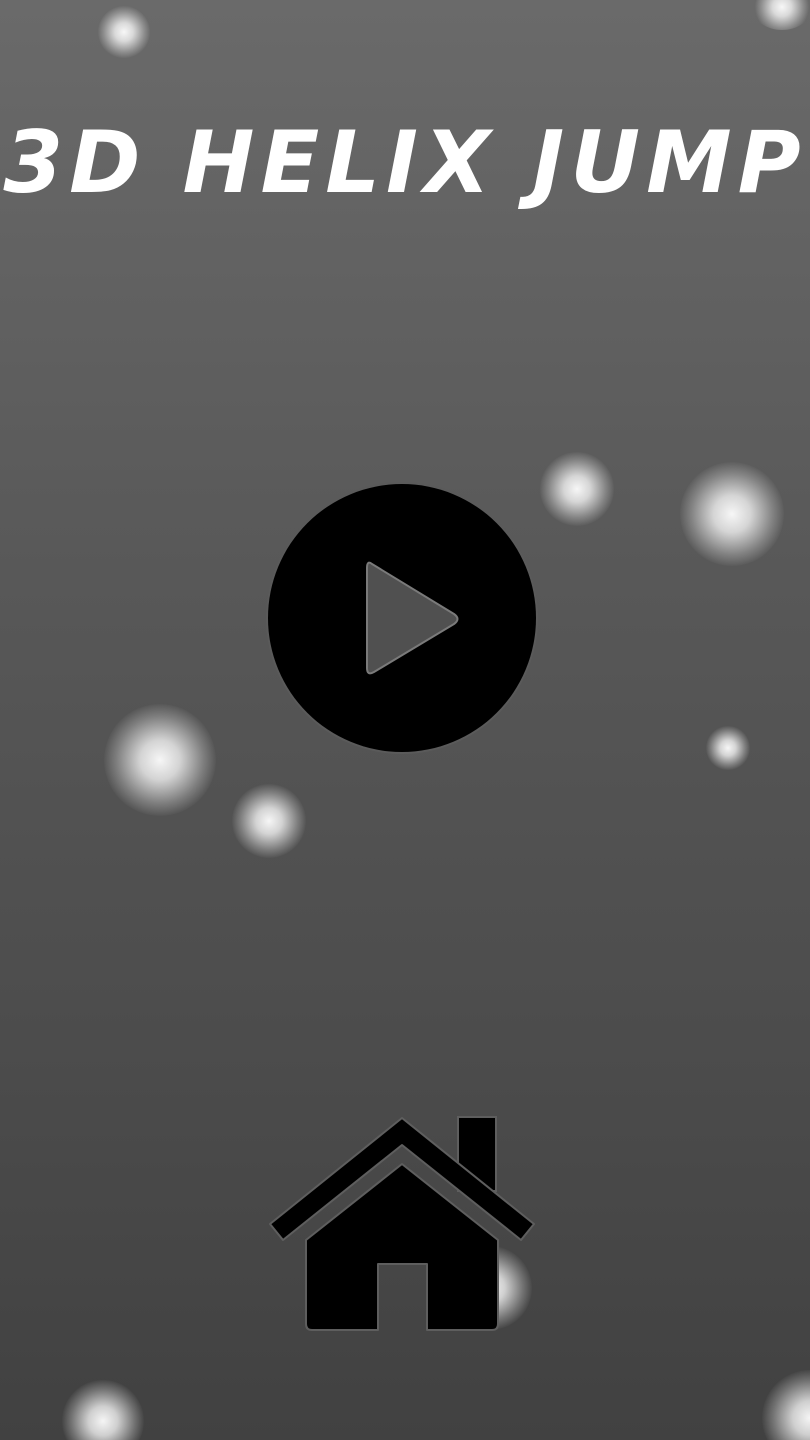 The width and height of the screenshot is (810, 1440). I want to click on play-icon, so click(412, 618).